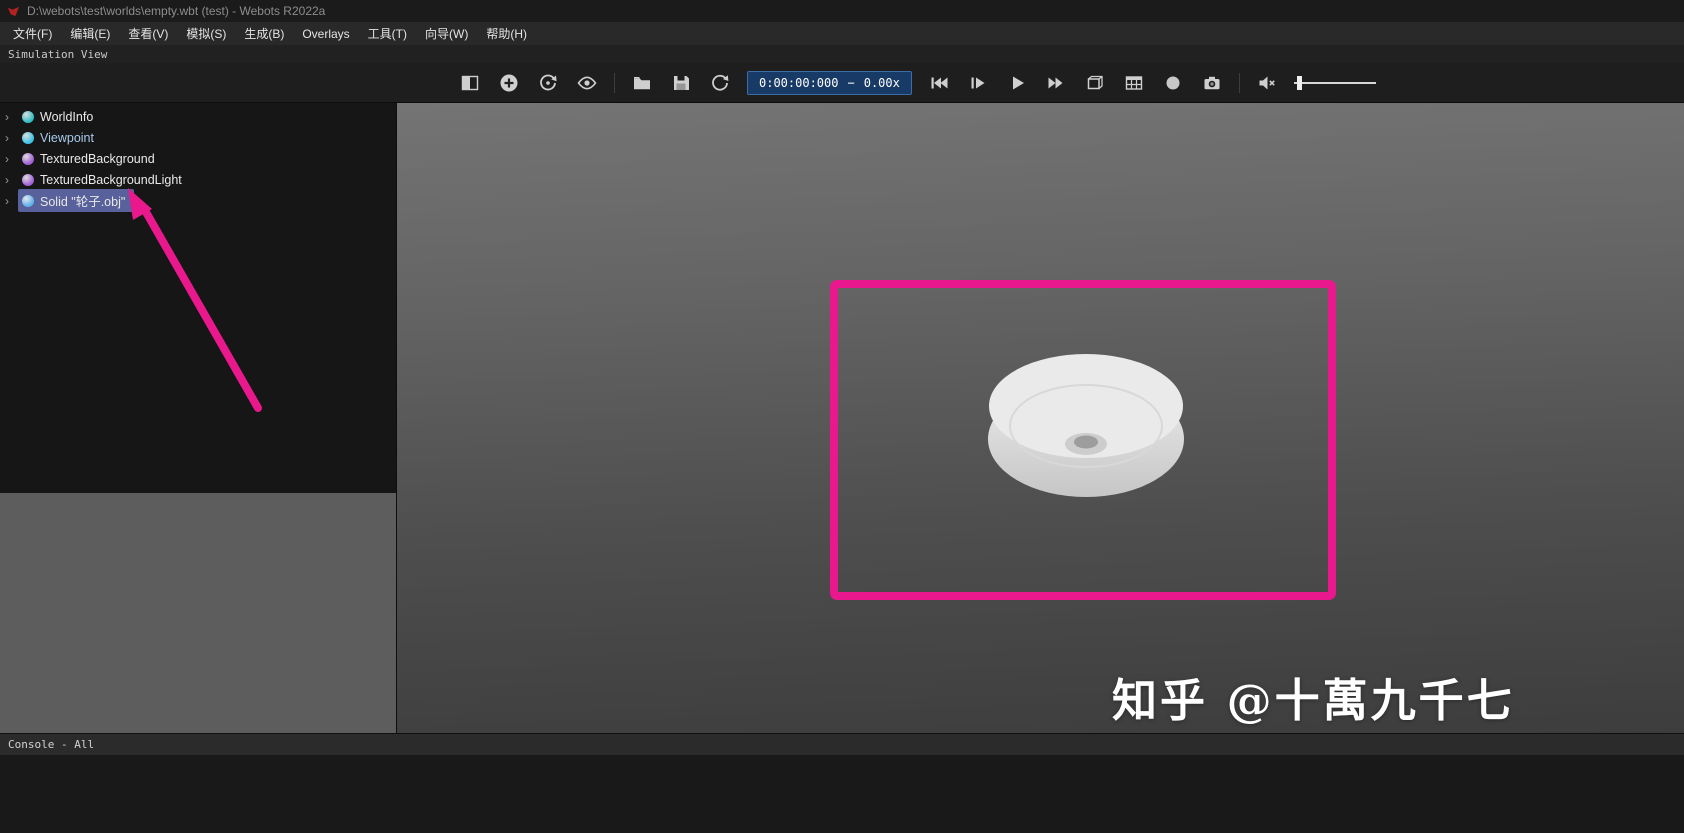 Image resolution: width=1684 pixels, height=833 pixels. I want to click on screenshot-icon, so click(1212, 83).